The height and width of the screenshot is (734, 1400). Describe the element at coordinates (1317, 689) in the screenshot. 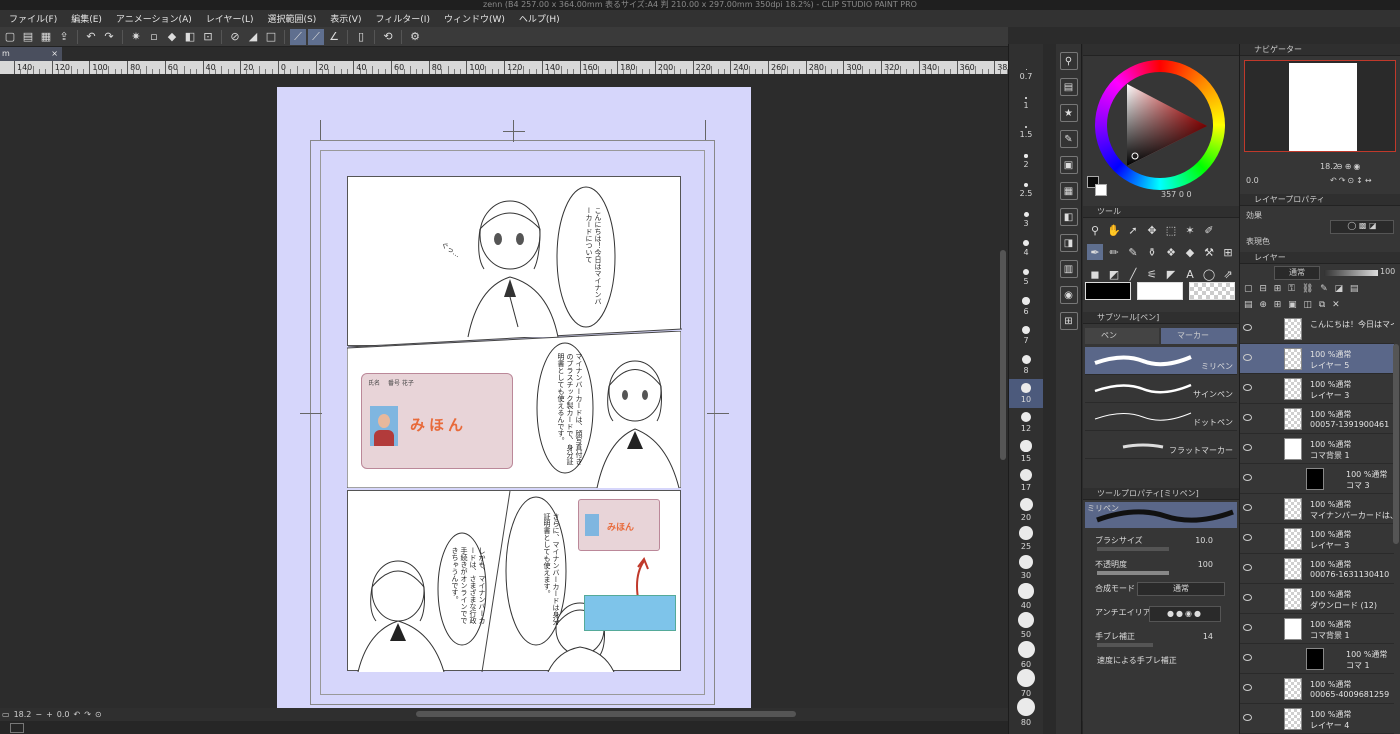

I see `layer-row: 100 %通常 00065-4009681259` at that location.